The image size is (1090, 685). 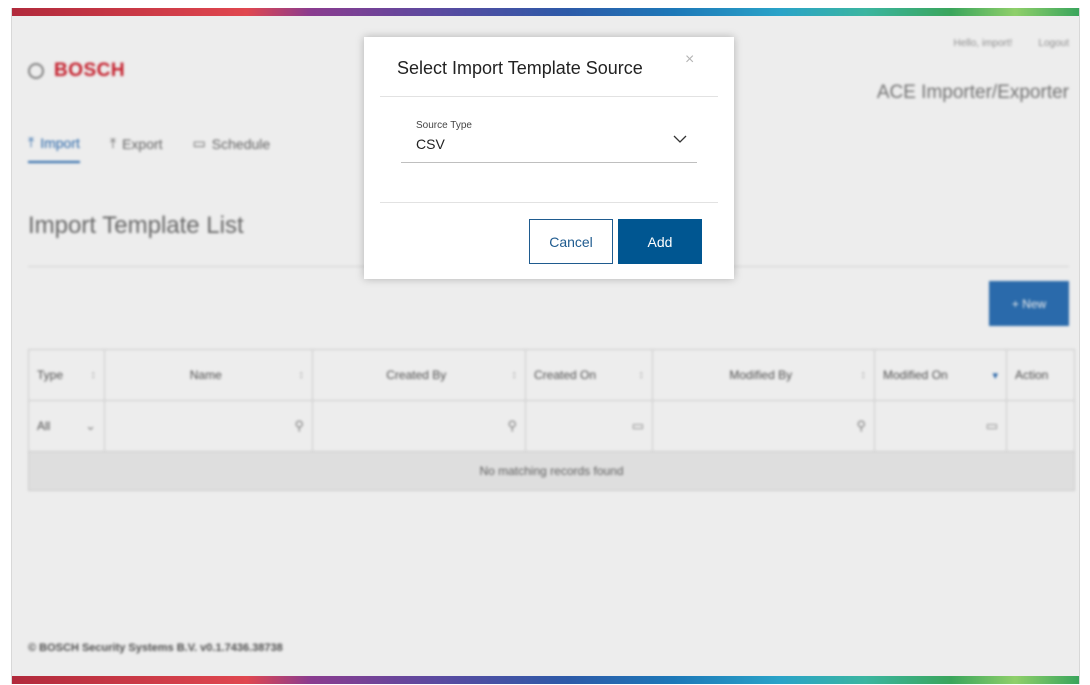 What do you see at coordinates (689, 60) in the screenshot?
I see `close-icon: ×` at bounding box center [689, 60].